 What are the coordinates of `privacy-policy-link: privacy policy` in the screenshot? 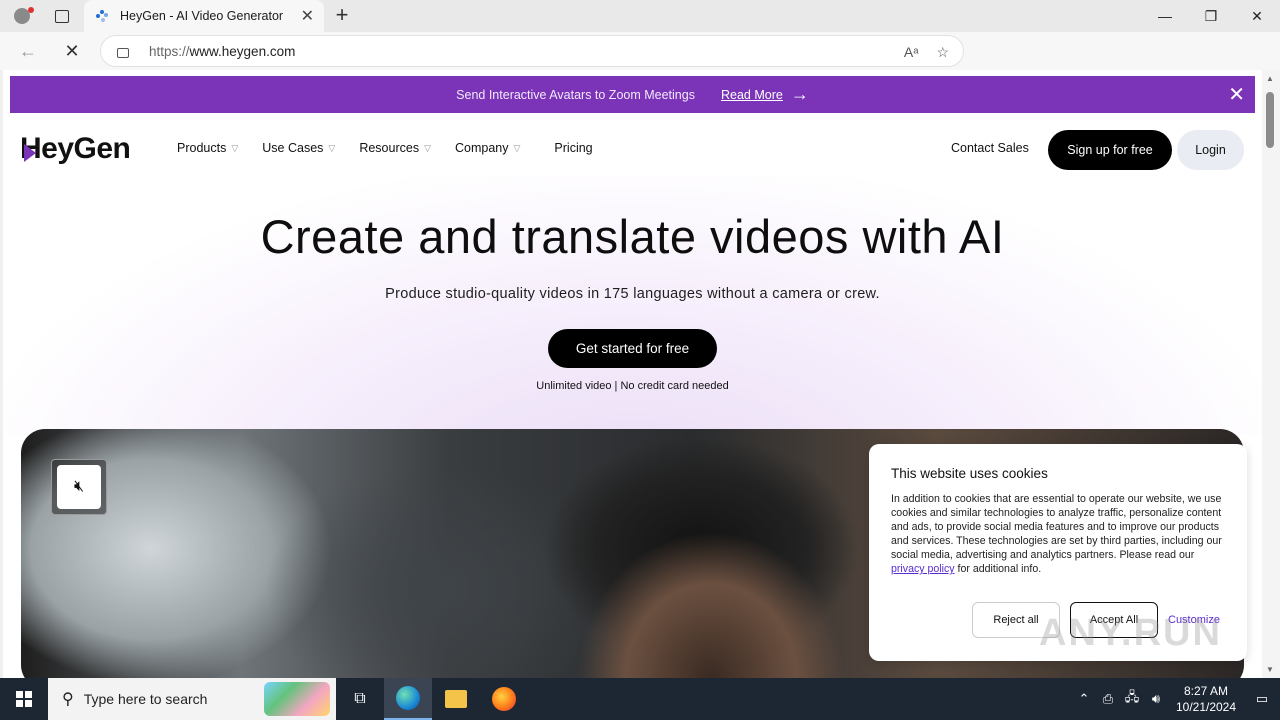 It's located at (923, 569).